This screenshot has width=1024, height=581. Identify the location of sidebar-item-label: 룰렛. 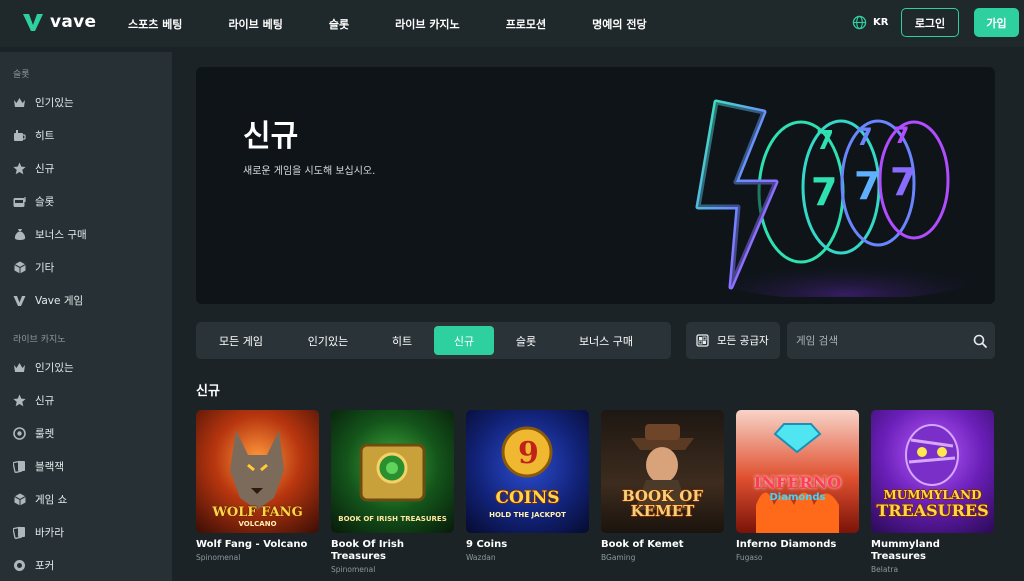
(45, 434).